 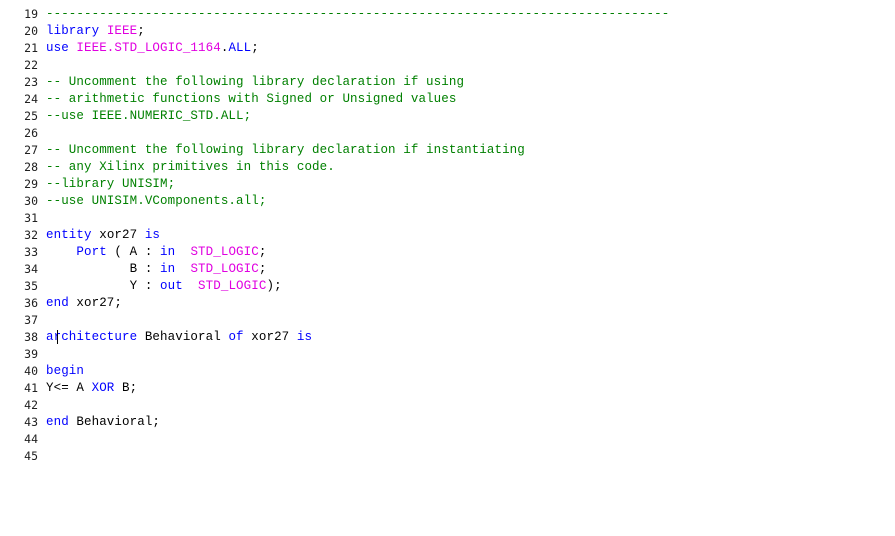 I want to click on comment-token: -- any Xilinx primitives in this code., so click(x=190, y=167).